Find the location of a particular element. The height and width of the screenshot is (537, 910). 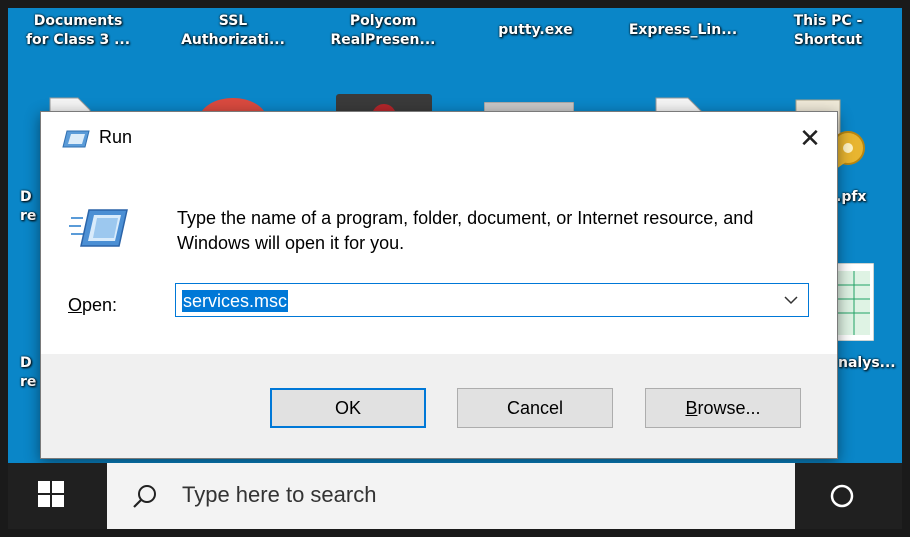

run-dialog-titlebar: Run ✕ is located at coordinates (439, 138).